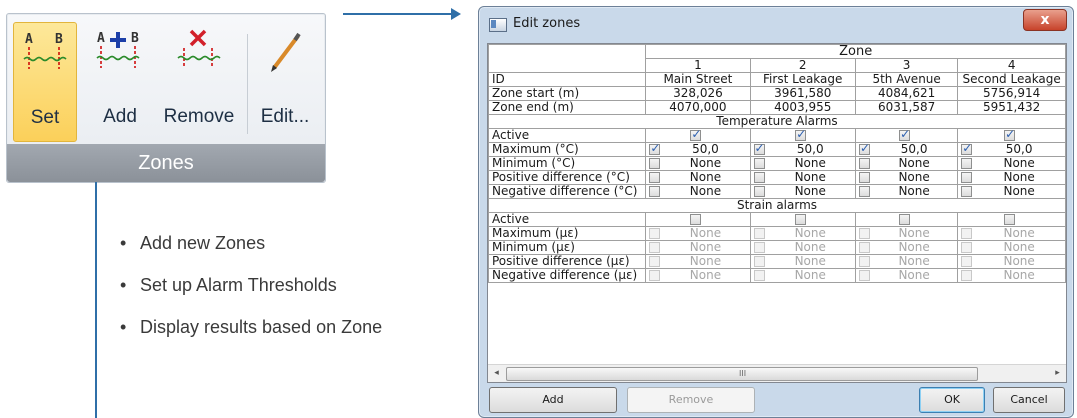 This screenshot has height=418, width=1077. I want to click on add-label: Add, so click(120, 116).